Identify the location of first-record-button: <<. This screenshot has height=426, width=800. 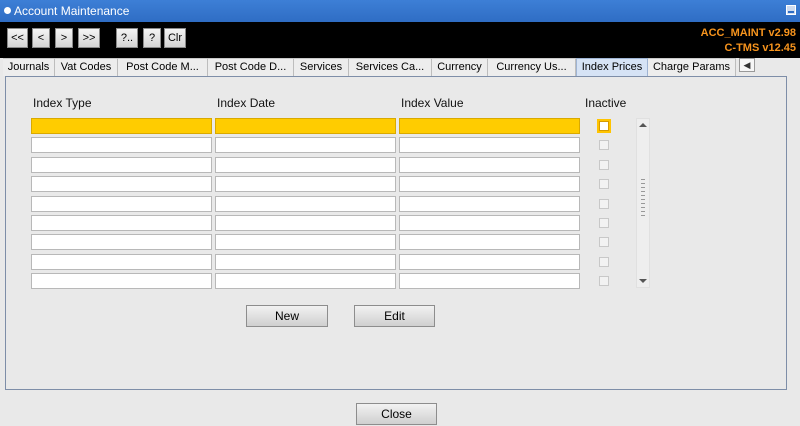
(17, 38).